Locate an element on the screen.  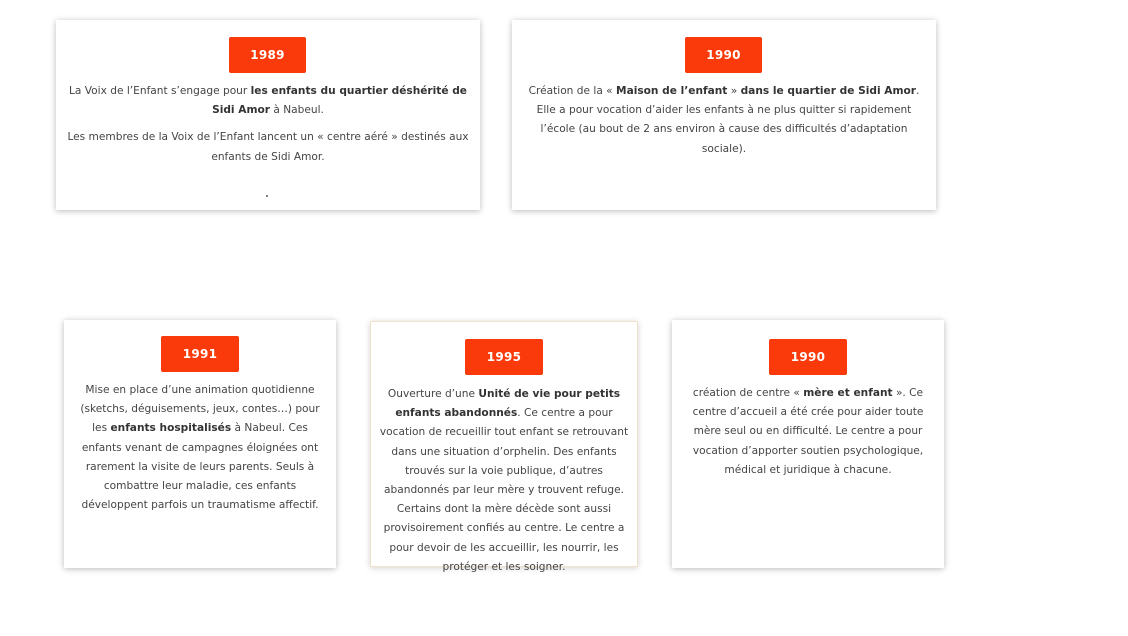
year-badge: 1991 is located at coordinates (200, 354).